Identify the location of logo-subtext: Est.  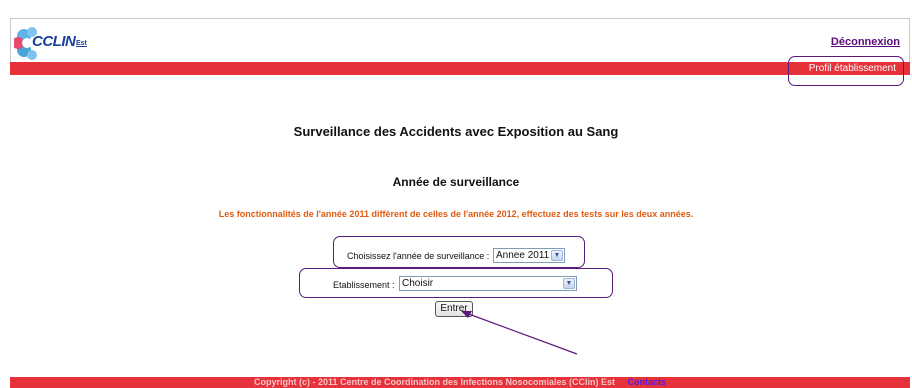
(81, 43).